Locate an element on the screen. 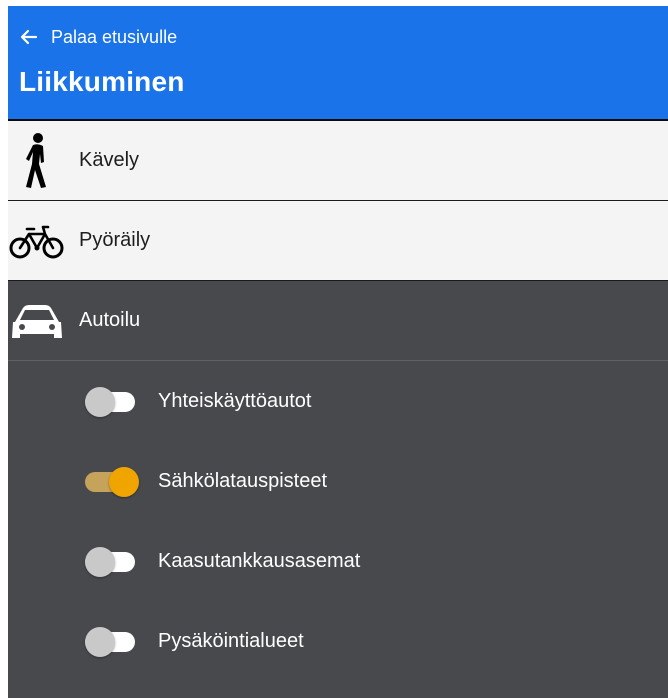 This screenshot has height=698, width=668. category-cycling: Pyöräily is located at coordinates (338, 241).